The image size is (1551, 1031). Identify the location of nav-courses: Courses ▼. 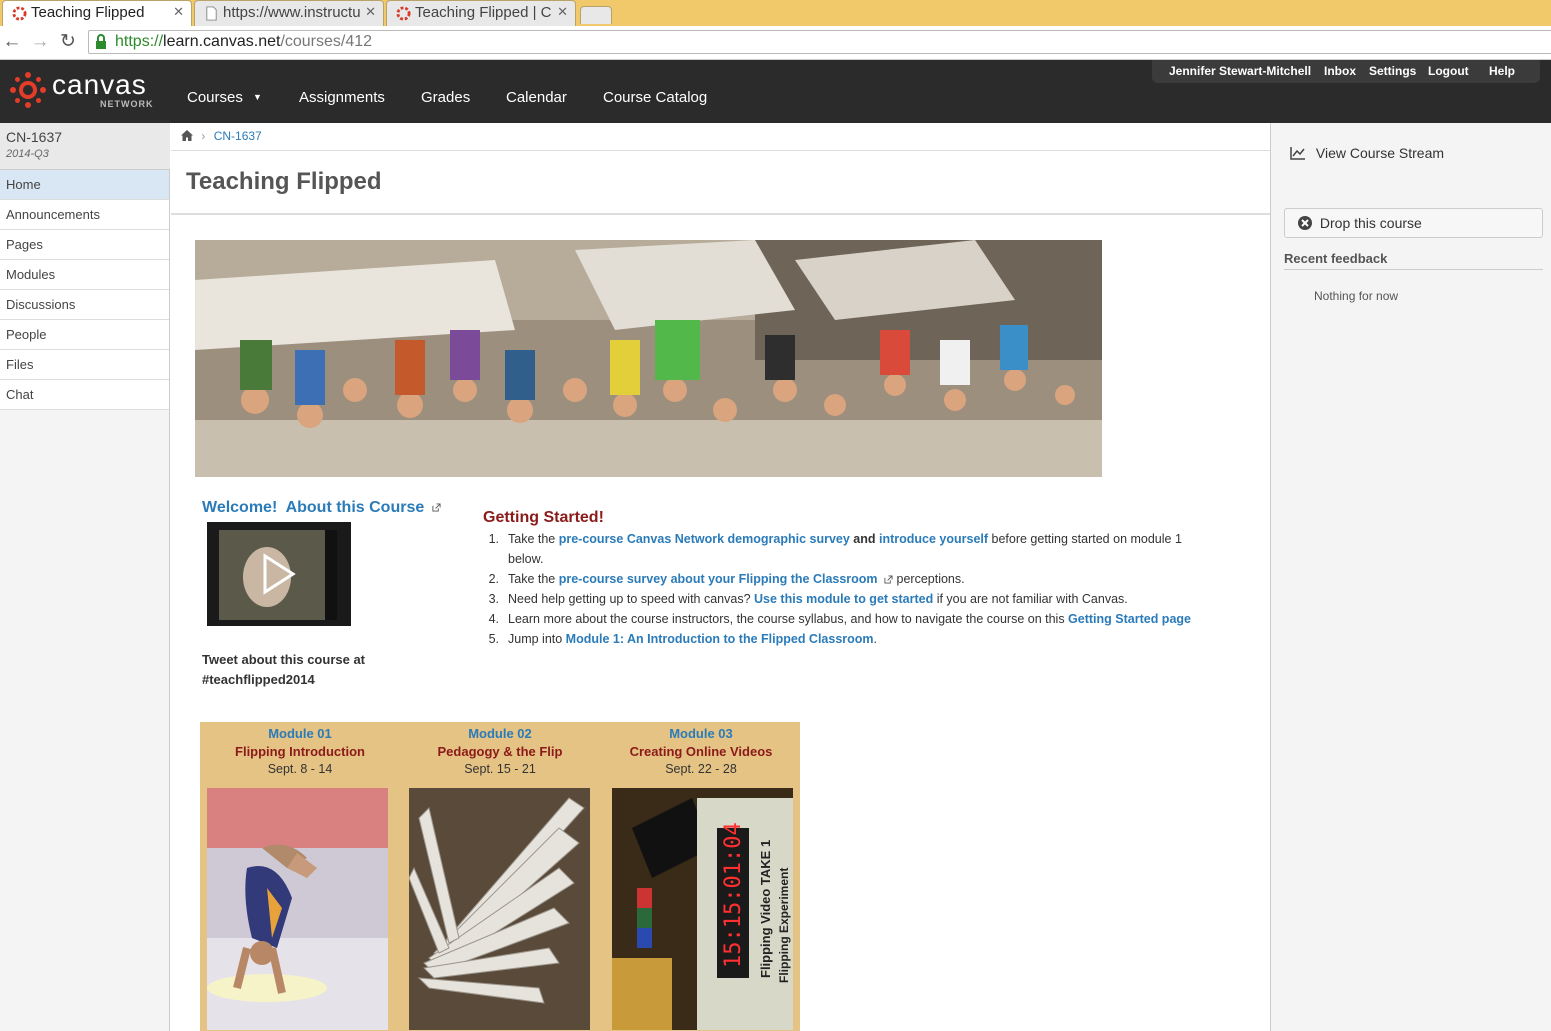
(224, 97).